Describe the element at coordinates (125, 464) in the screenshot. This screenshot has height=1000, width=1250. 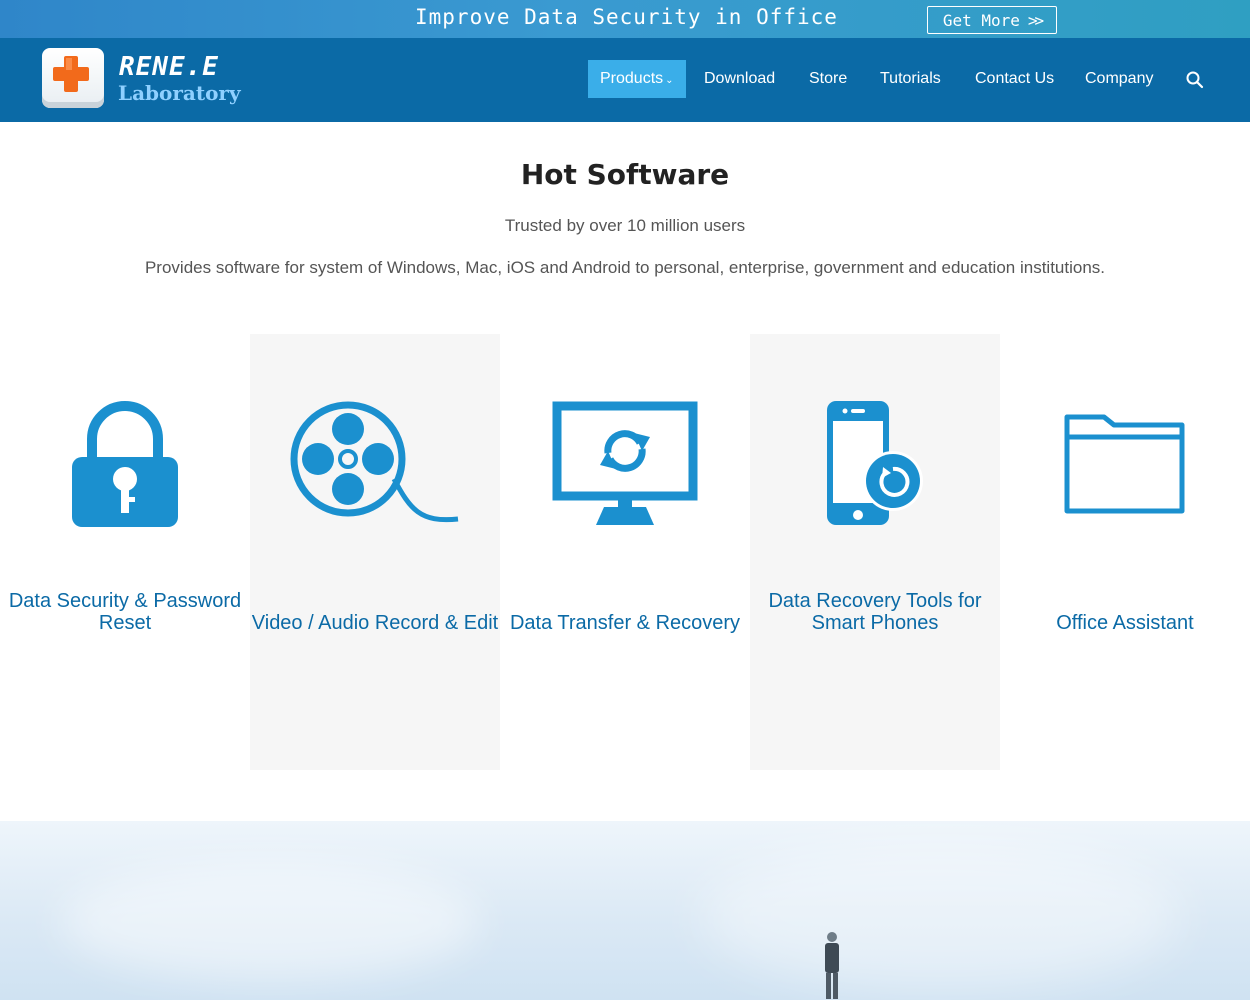
I see `lock-icon` at that location.